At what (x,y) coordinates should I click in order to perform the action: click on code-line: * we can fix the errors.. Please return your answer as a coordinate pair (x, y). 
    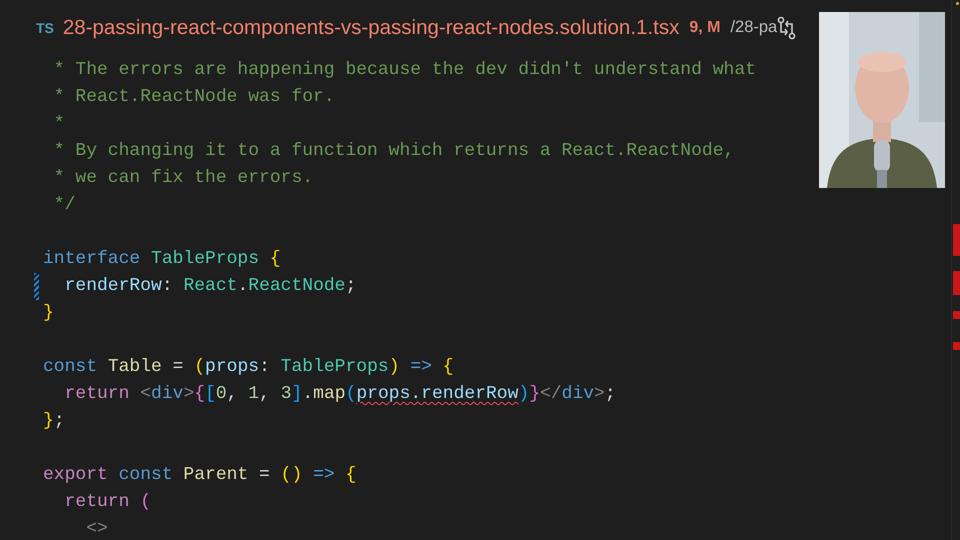
    Looking at the image, I should click on (183, 178).